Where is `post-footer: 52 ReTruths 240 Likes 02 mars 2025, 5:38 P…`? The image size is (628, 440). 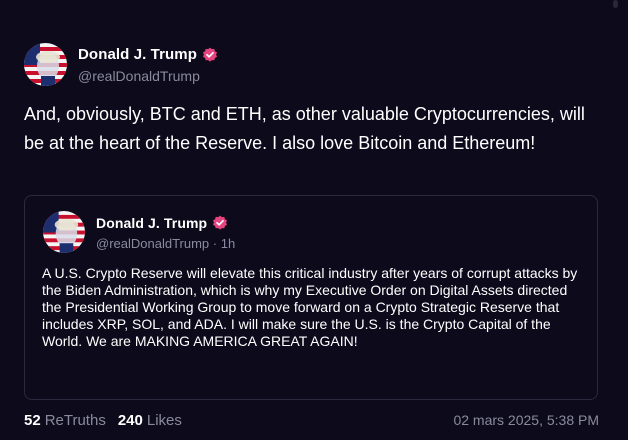 post-footer: 52 ReTruths 240 Likes 02 mars 2025, 5:38 P… is located at coordinates (311, 420).